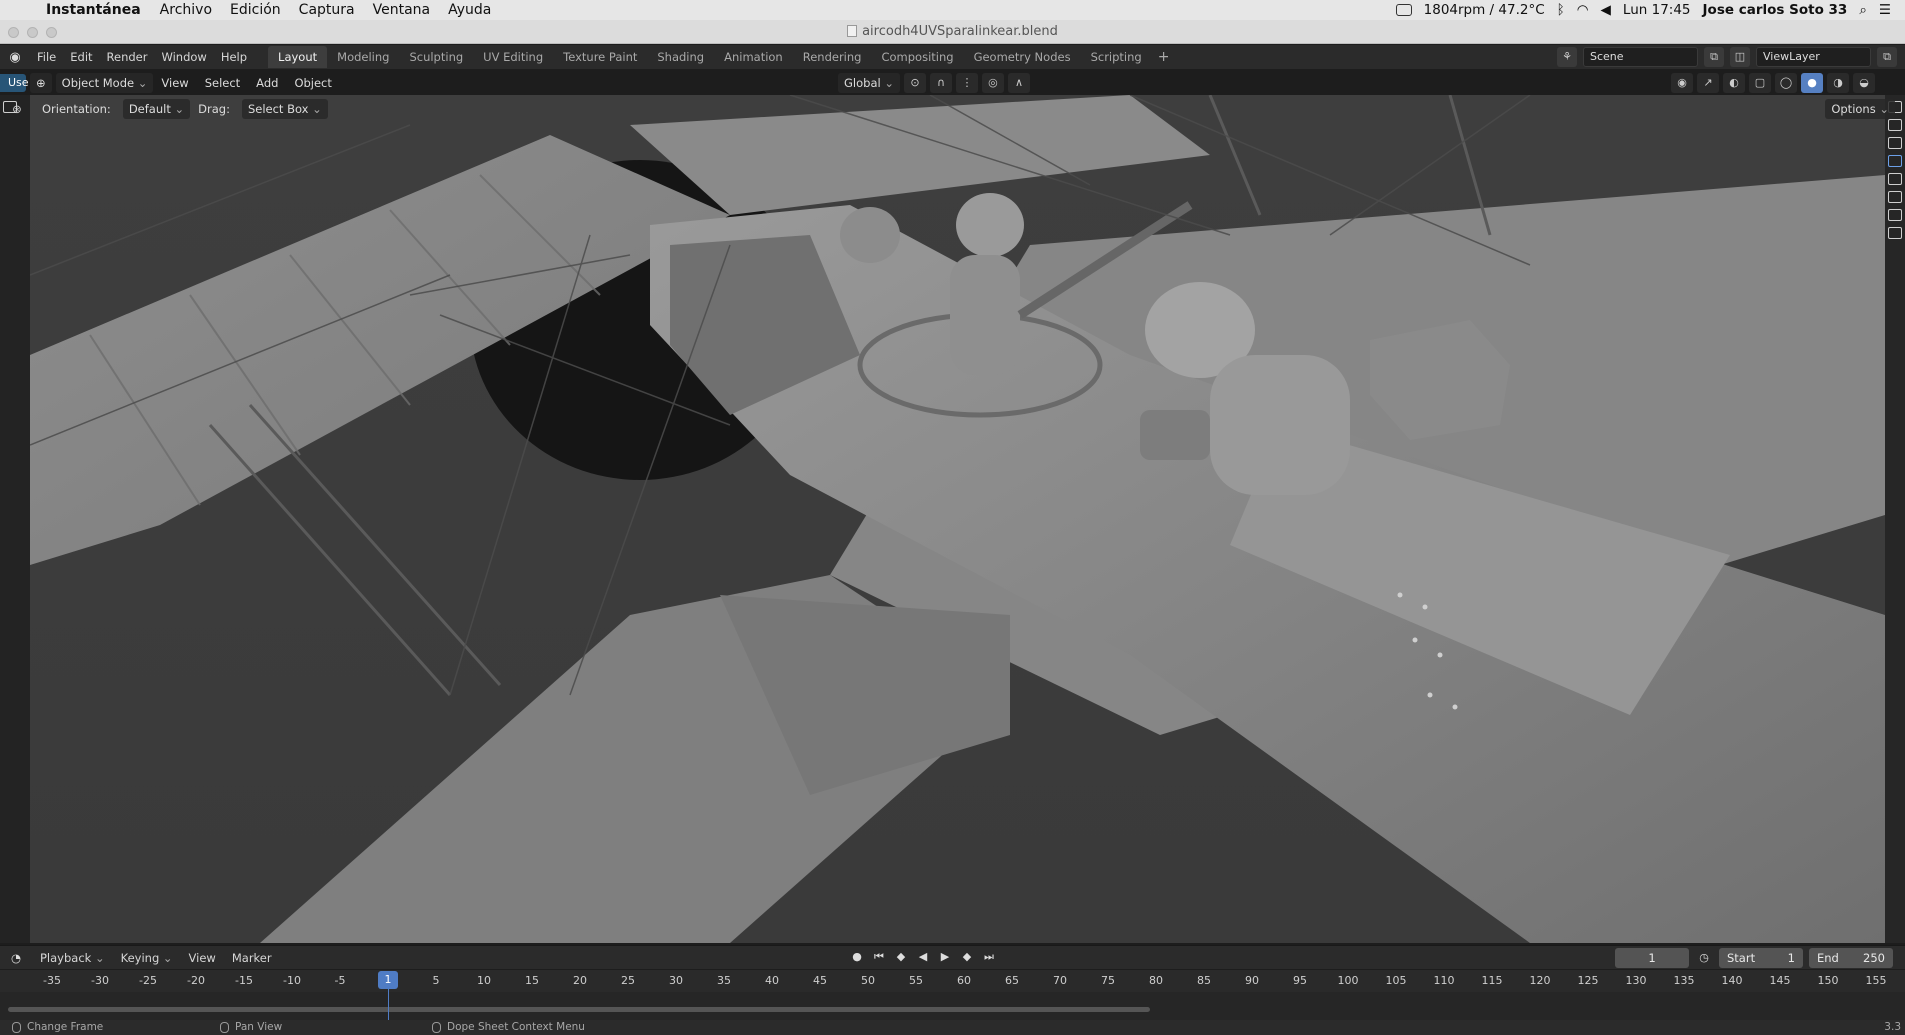 This screenshot has height=1035, width=1905. Describe the element at coordinates (901, 957) in the screenshot. I see `prev-keyframe-icon: ◆` at that location.